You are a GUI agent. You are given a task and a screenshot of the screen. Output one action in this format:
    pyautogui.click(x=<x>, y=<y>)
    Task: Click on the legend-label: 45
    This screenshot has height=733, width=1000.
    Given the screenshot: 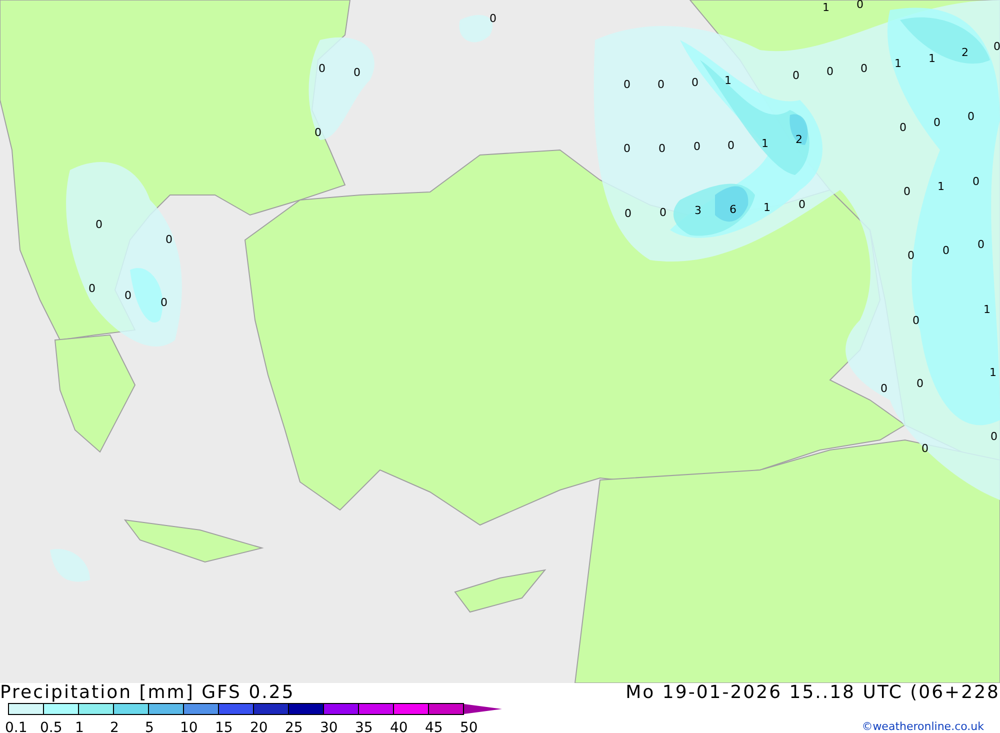 What is the action you would take?
    pyautogui.click(x=434, y=726)
    